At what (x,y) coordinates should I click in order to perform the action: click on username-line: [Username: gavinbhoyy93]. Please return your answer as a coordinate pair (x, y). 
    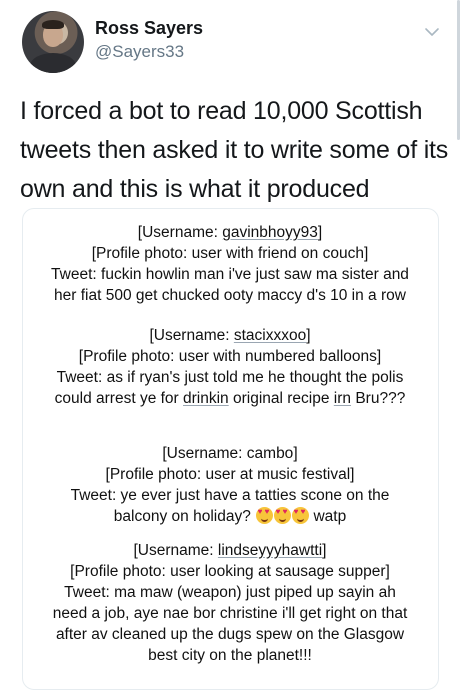
    Looking at the image, I should click on (230, 232).